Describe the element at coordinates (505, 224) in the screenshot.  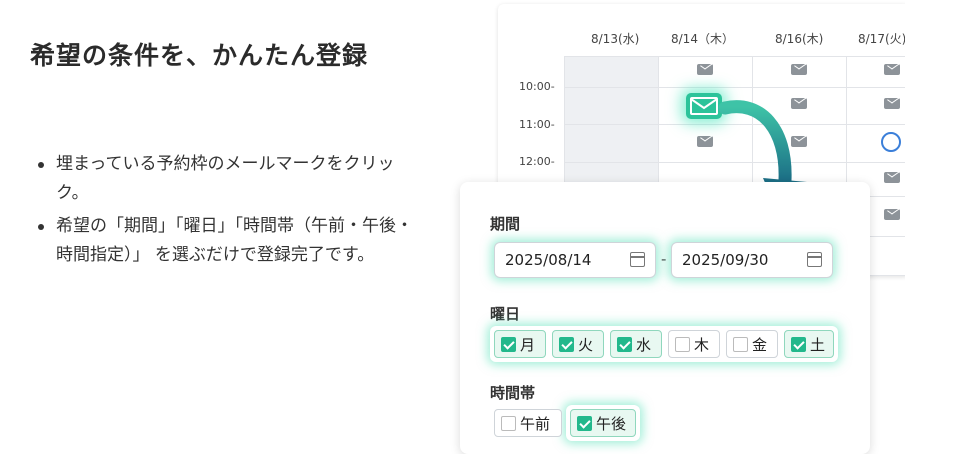
I see `period-label: 期間` at that location.